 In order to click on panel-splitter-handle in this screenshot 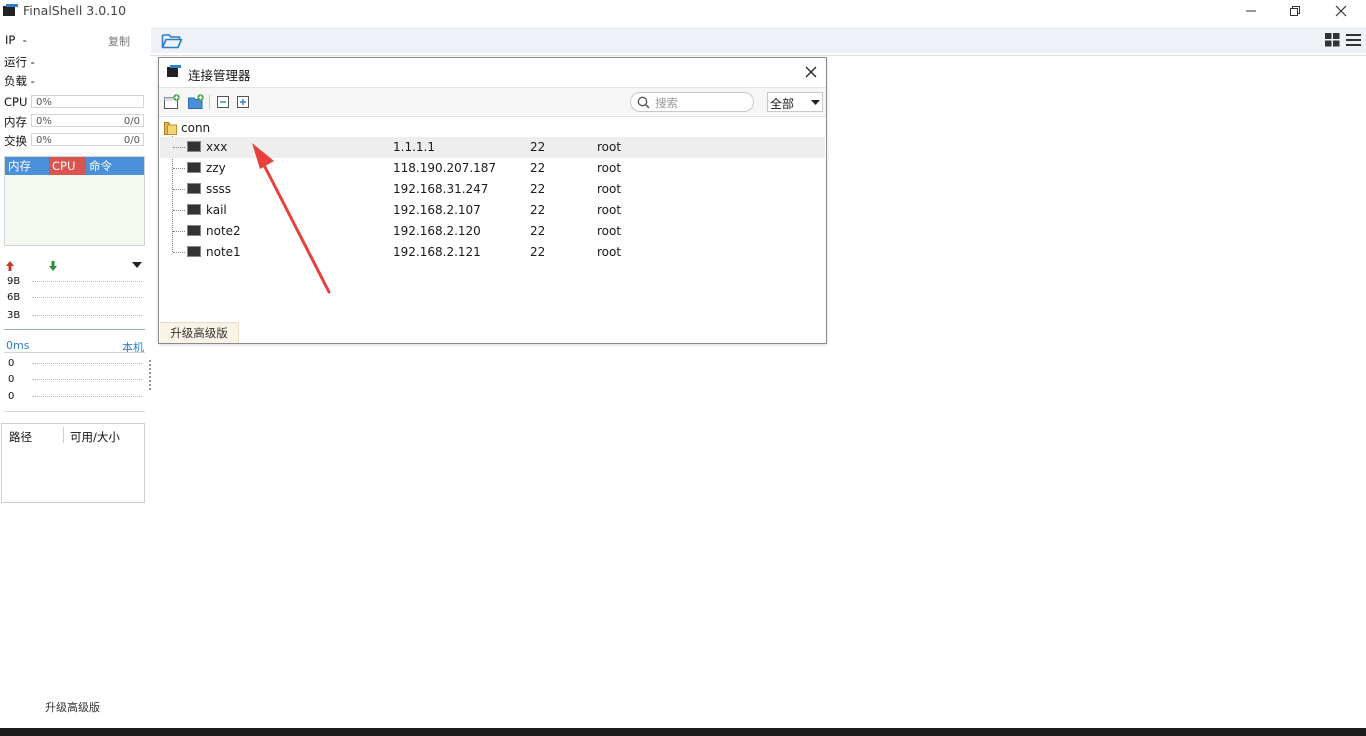, I will do `click(151, 375)`.